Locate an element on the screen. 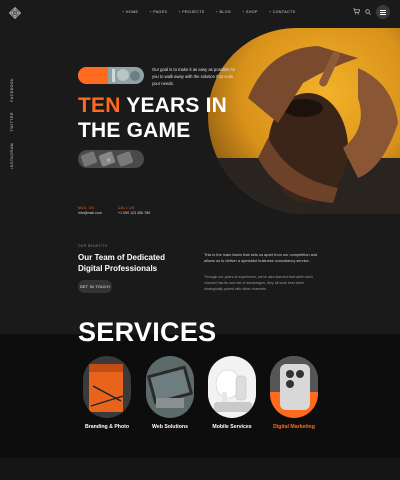 The height and width of the screenshot is (480, 400). service-image-mobile is located at coordinates (232, 387).